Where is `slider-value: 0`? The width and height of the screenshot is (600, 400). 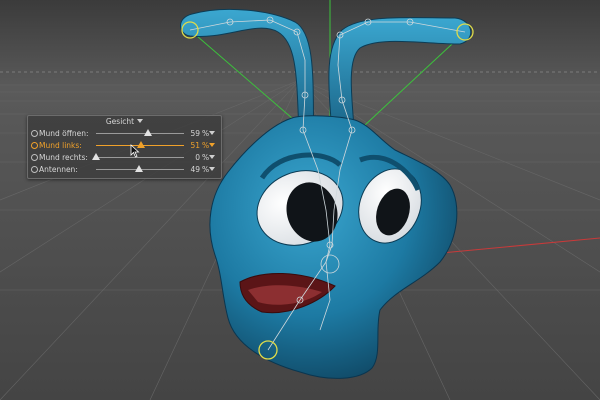 slider-value: 0 is located at coordinates (197, 157).